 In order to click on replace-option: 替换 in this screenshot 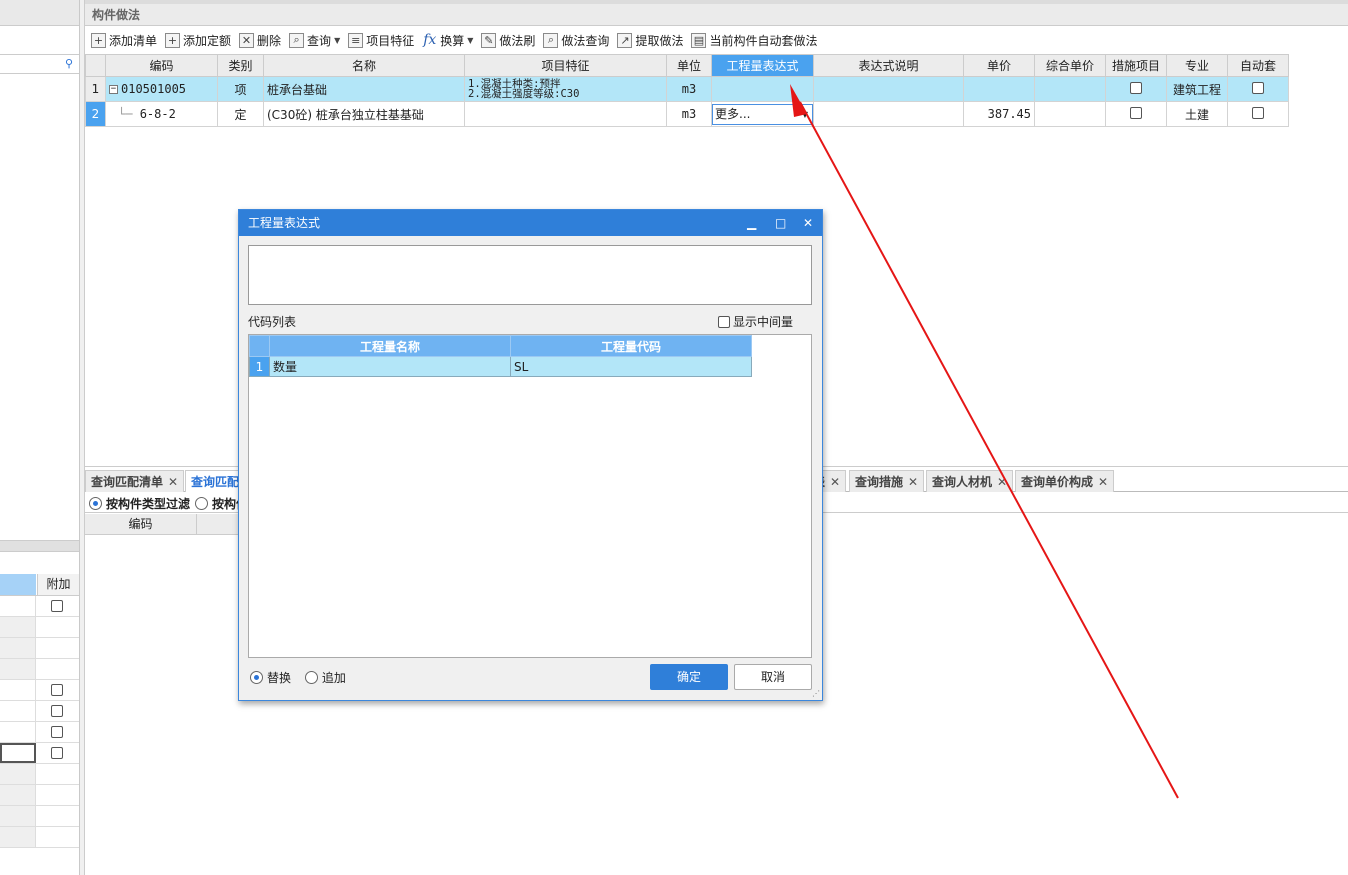, I will do `click(270, 678)`.